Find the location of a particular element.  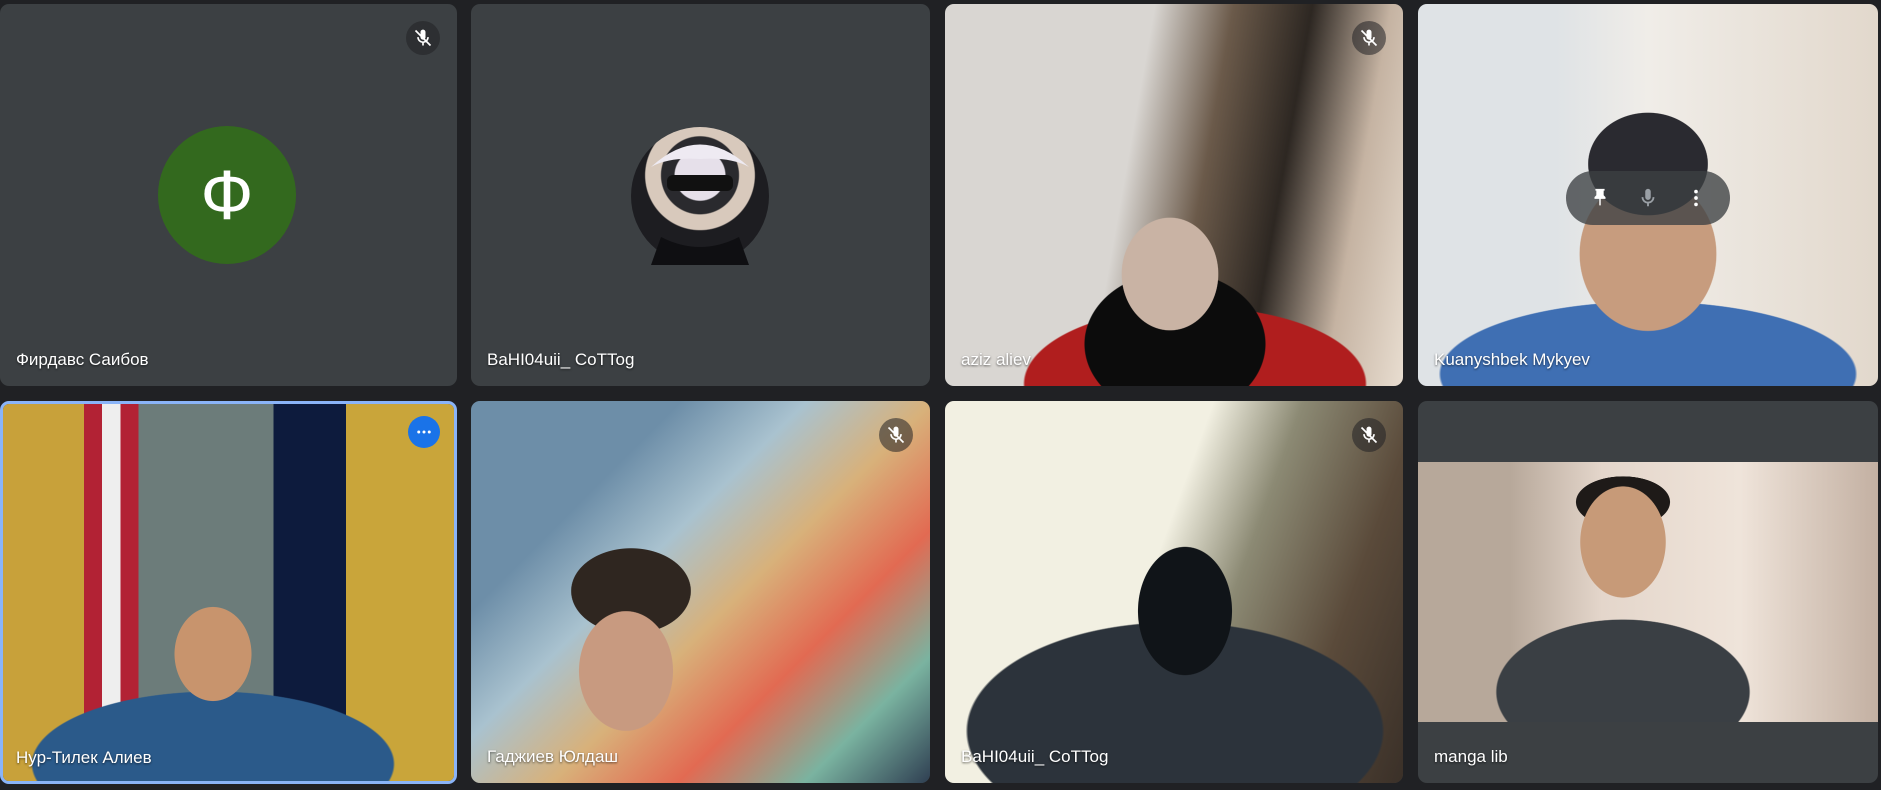

participant-name: Фирдавс Саибов is located at coordinates (82, 359).